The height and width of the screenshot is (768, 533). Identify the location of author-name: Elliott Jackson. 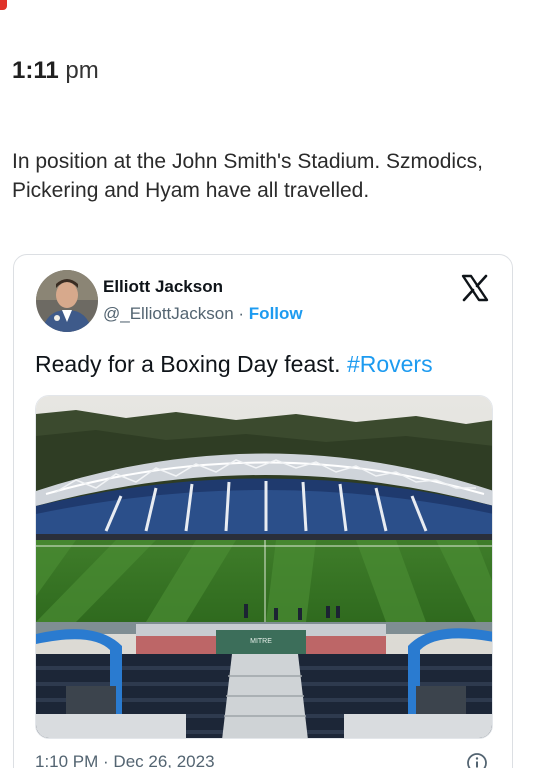
(163, 287).